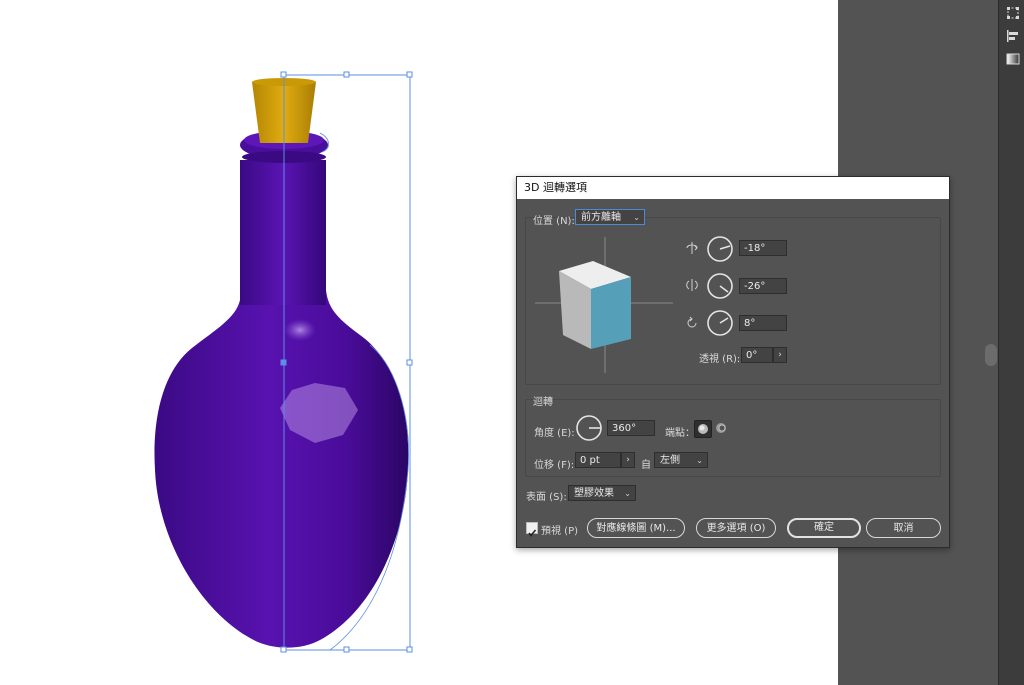  I want to click on surface-value: 塑膠效果, so click(594, 493).